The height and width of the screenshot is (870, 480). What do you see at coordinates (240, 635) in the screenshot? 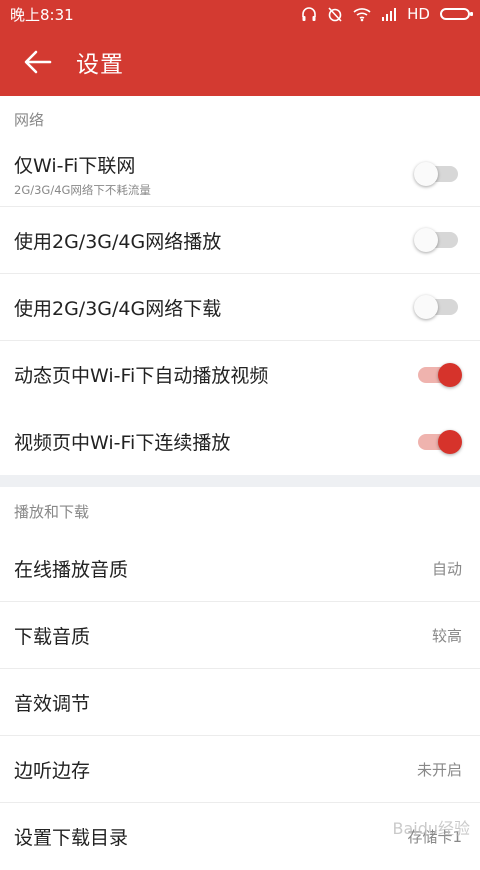
I see `setting-download-quality: 下载音质 较高` at bounding box center [240, 635].